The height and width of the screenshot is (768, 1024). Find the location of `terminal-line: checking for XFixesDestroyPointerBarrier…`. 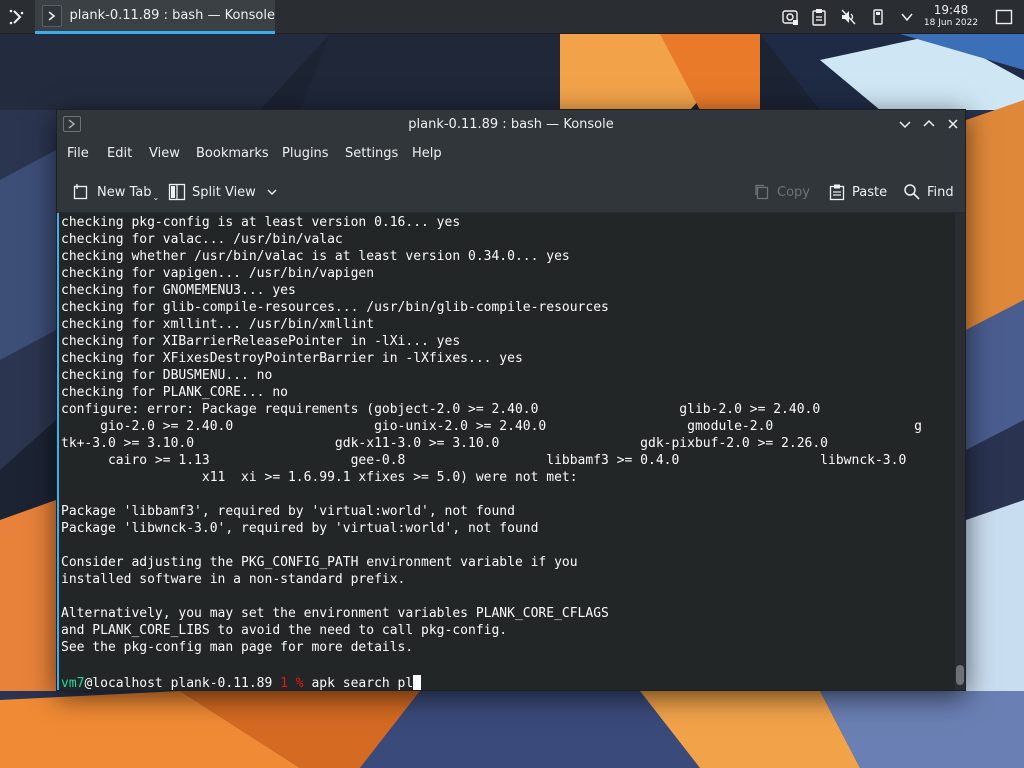

terminal-line: checking for XFixesDestroyPointerBarrier… is located at coordinates (292, 358).